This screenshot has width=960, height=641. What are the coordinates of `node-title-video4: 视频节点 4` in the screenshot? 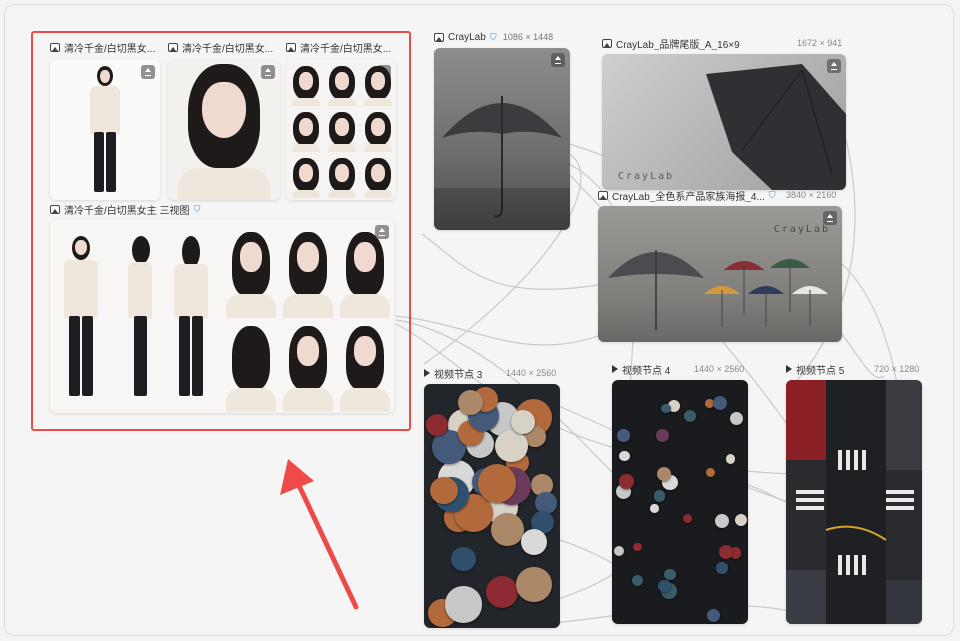 It's located at (652, 369).